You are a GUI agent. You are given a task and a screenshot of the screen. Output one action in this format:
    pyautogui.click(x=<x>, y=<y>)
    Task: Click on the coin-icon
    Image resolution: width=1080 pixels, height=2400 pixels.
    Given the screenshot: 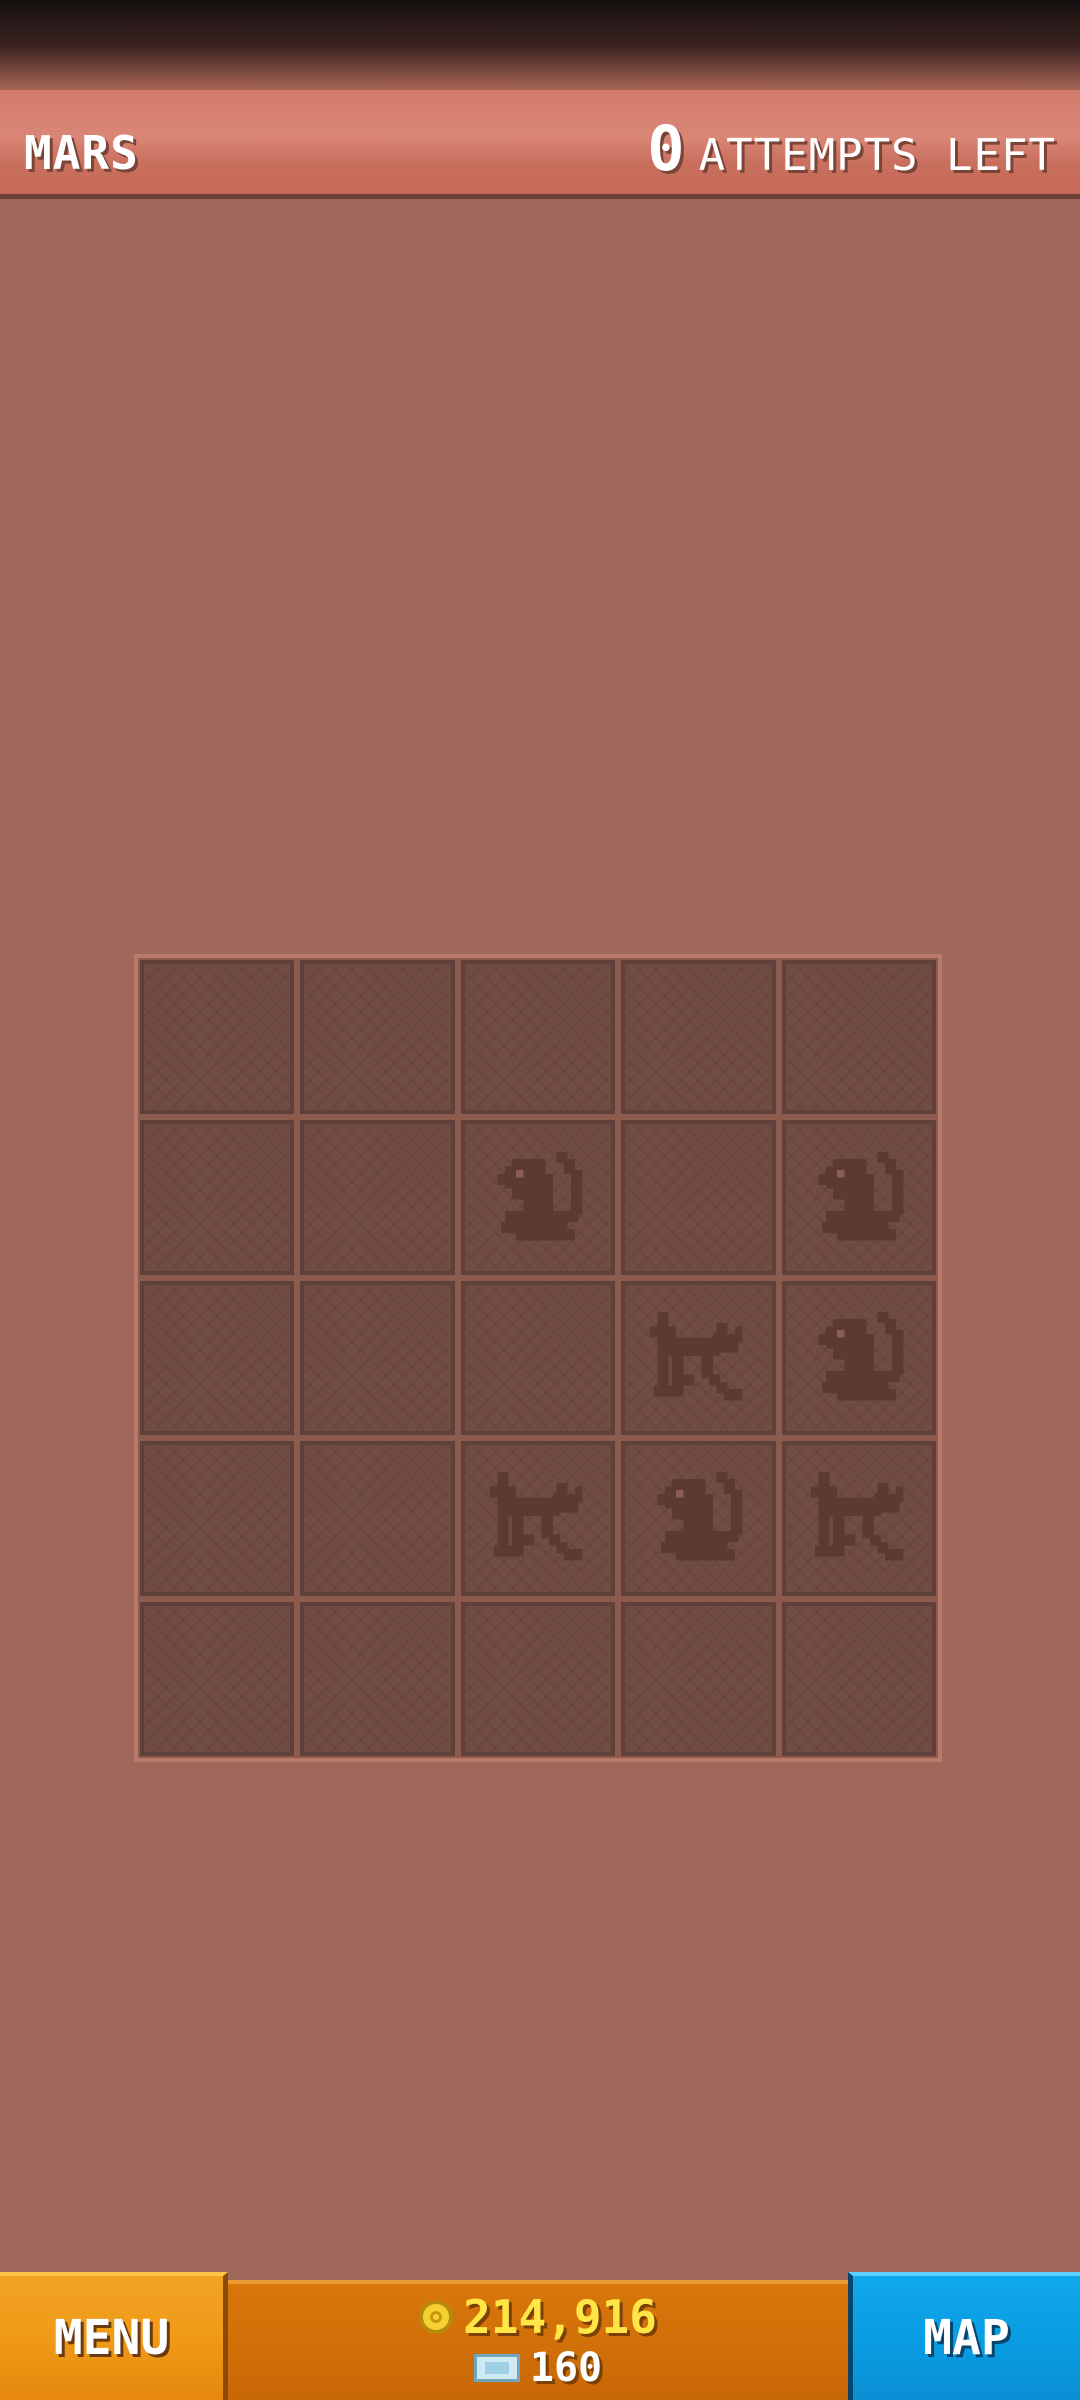 What is the action you would take?
    pyautogui.click(x=436, y=2317)
    